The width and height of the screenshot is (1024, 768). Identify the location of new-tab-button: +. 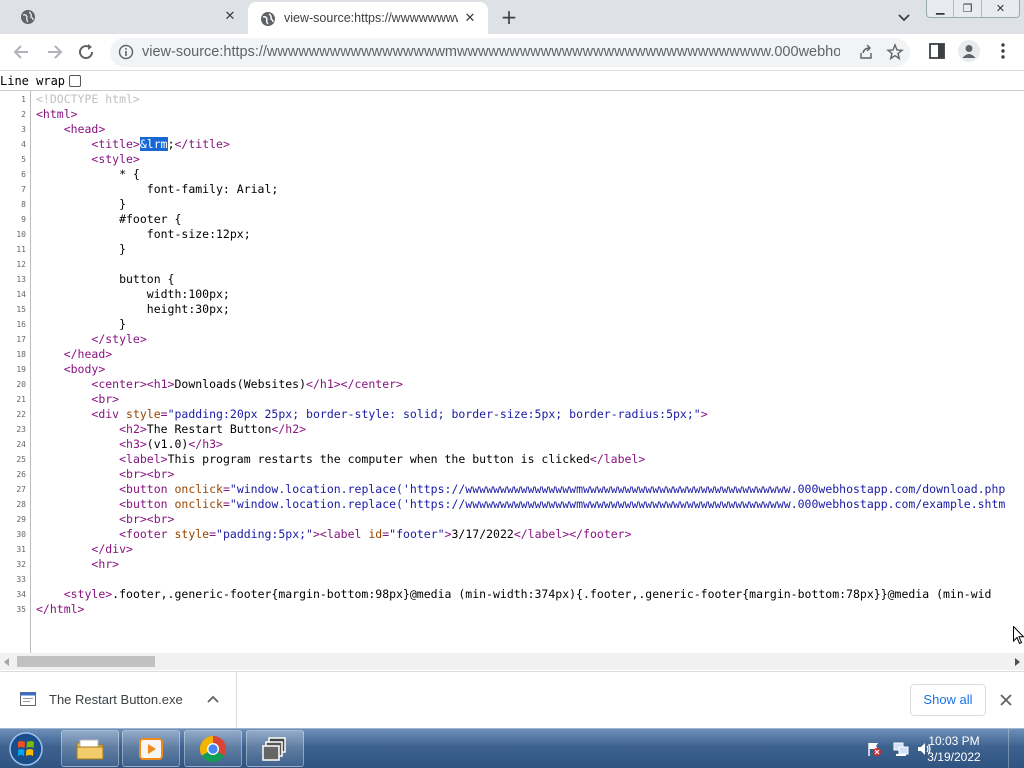
(509, 18).